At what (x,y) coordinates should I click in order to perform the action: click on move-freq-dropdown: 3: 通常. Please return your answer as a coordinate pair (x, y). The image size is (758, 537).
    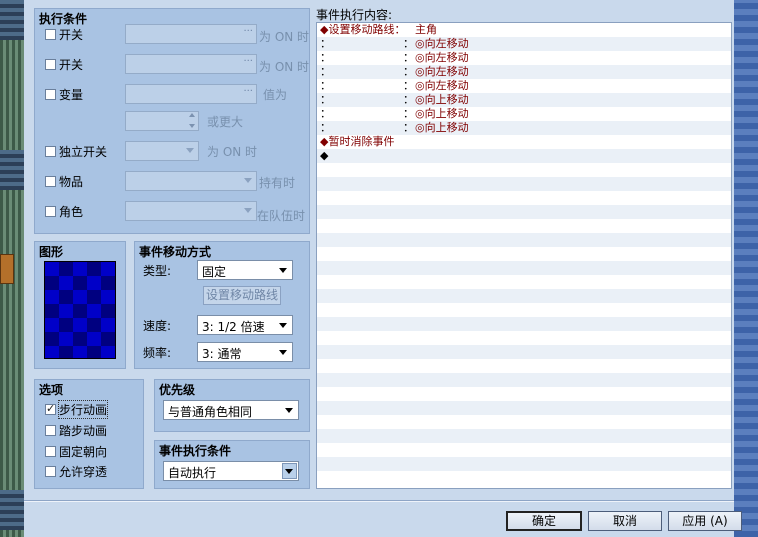
    Looking at the image, I should click on (245, 352).